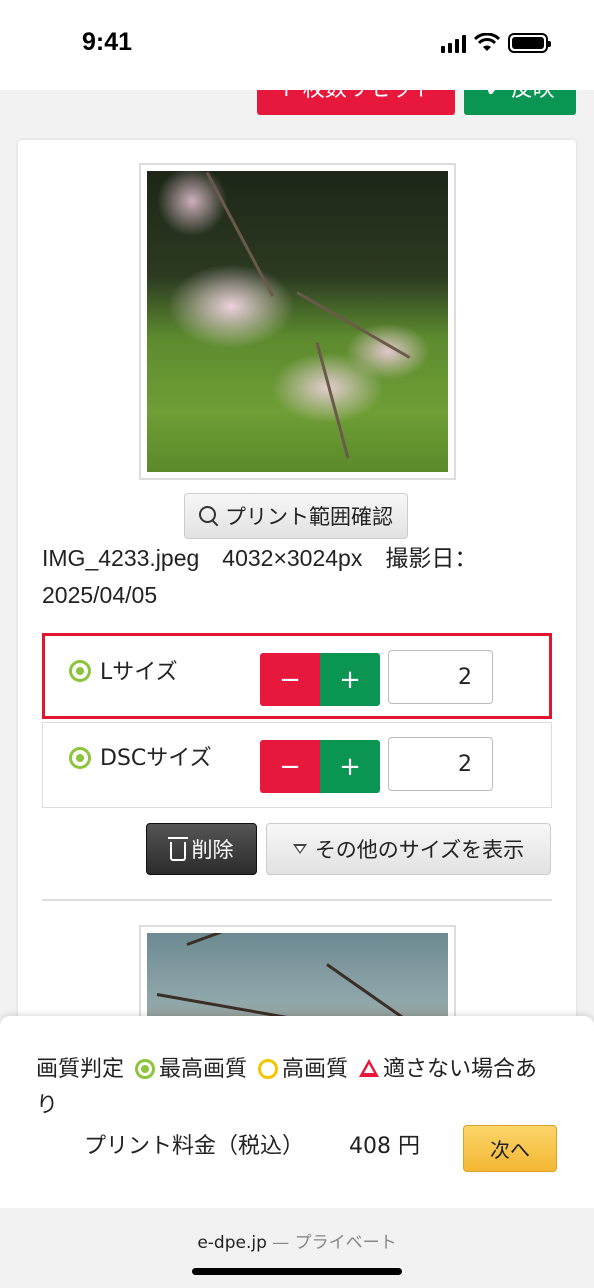 Image resolution: width=594 pixels, height=1288 pixels. I want to click on decrease-button-dsc: −, so click(290, 766).